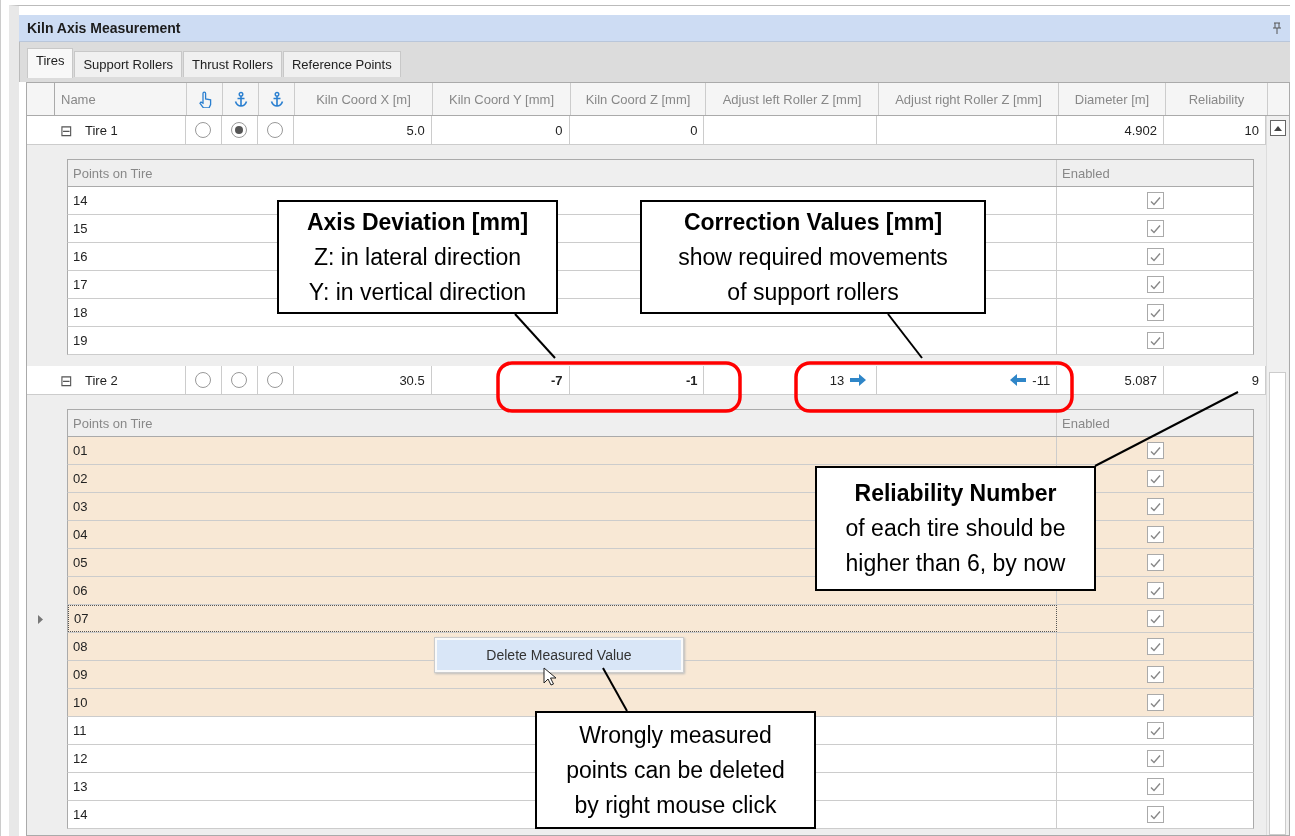 The image size is (1295, 836). What do you see at coordinates (128, 64) in the screenshot?
I see `tab: Support Rollers` at bounding box center [128, 64].